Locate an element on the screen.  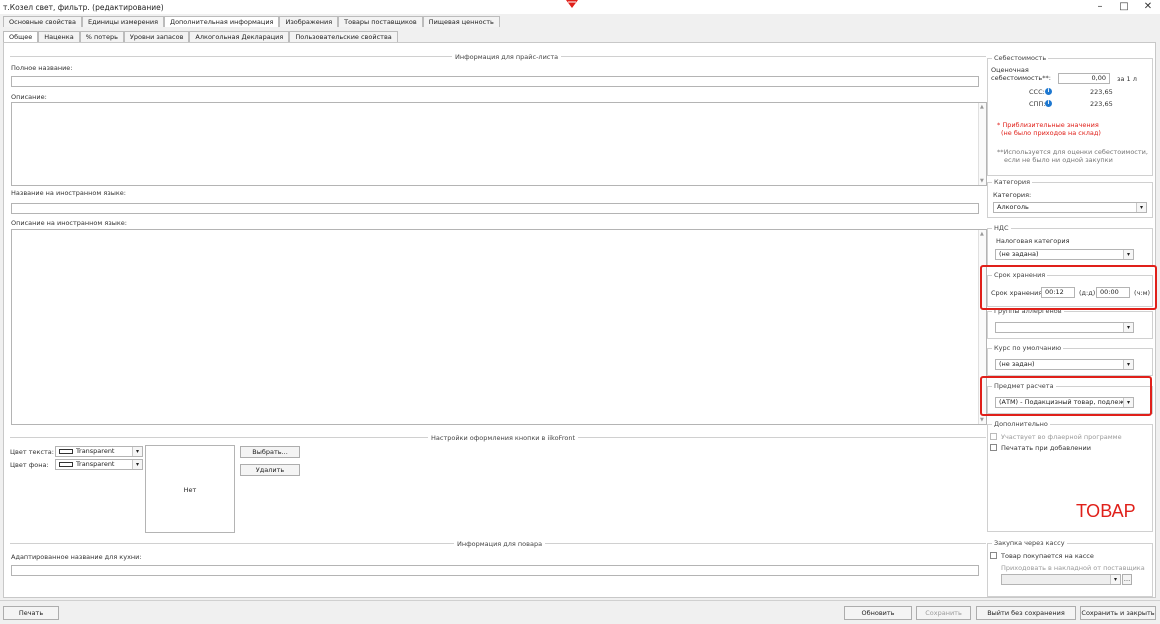
per-unit-label: за 1 л is located at coordinates (1127, 79).